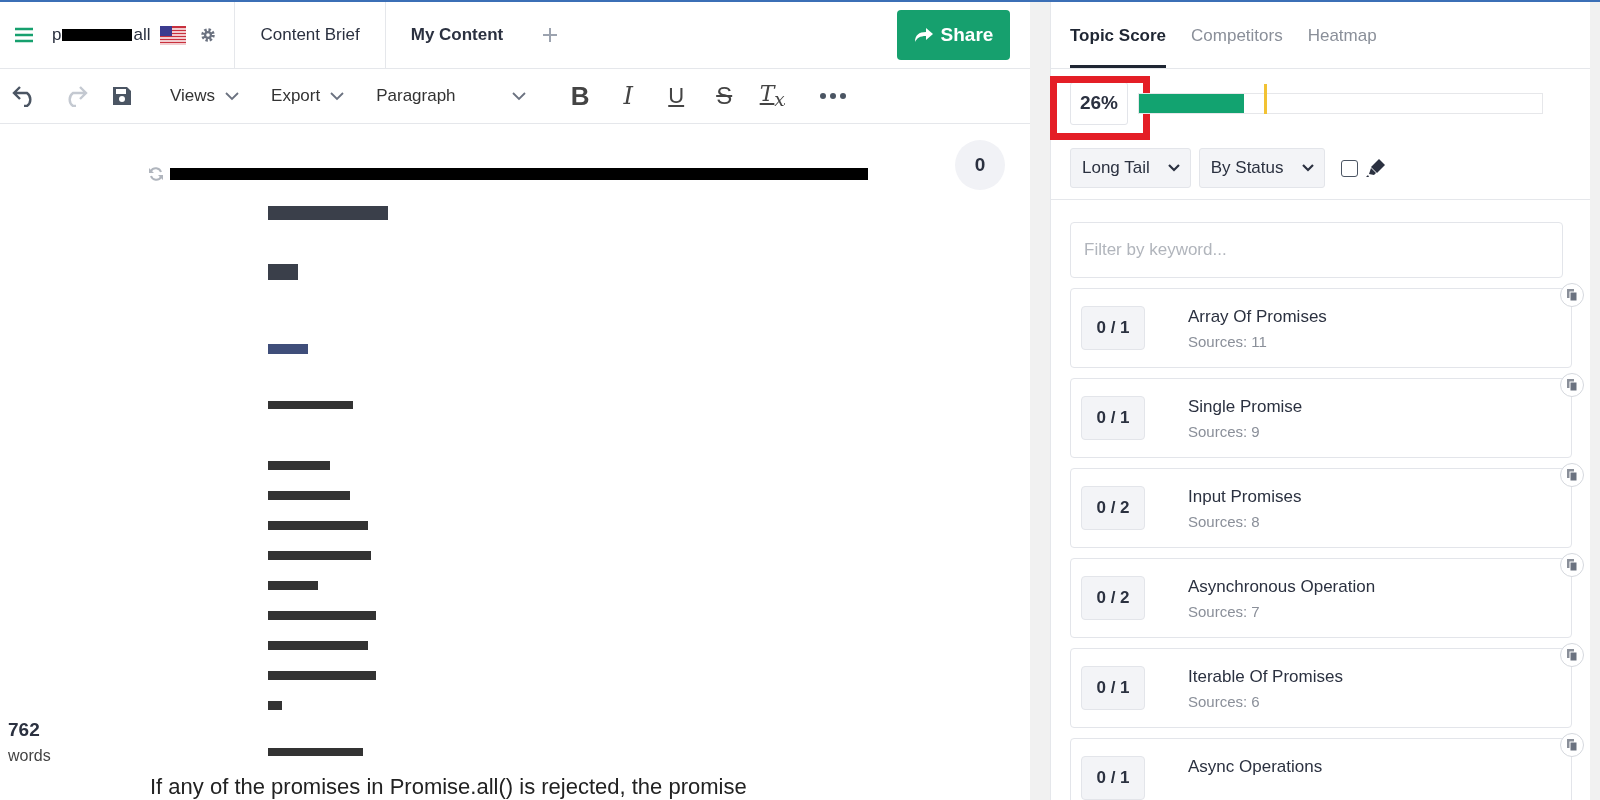  What do you see at coordinates (205, 96) in the screenshot?
I see `toolbar-menu: Views` at bounding box center [205, 96].